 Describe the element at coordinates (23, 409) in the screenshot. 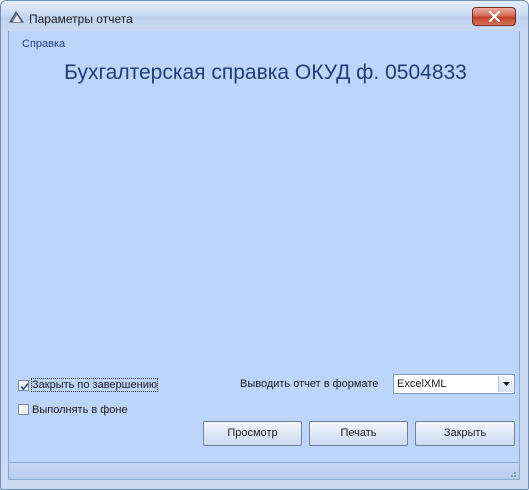

I see `run-in-background-checkbox` at that location.